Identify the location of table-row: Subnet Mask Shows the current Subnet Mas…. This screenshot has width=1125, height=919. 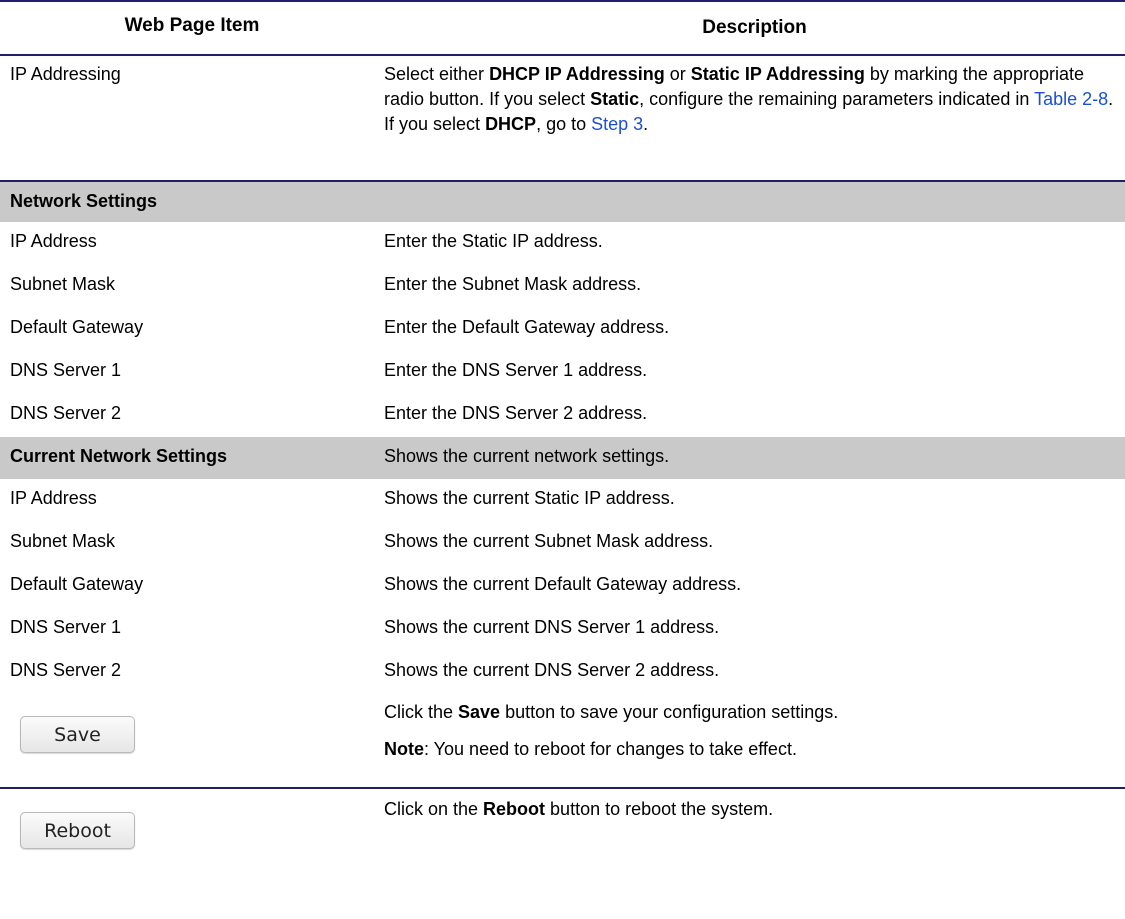
(562, 543).